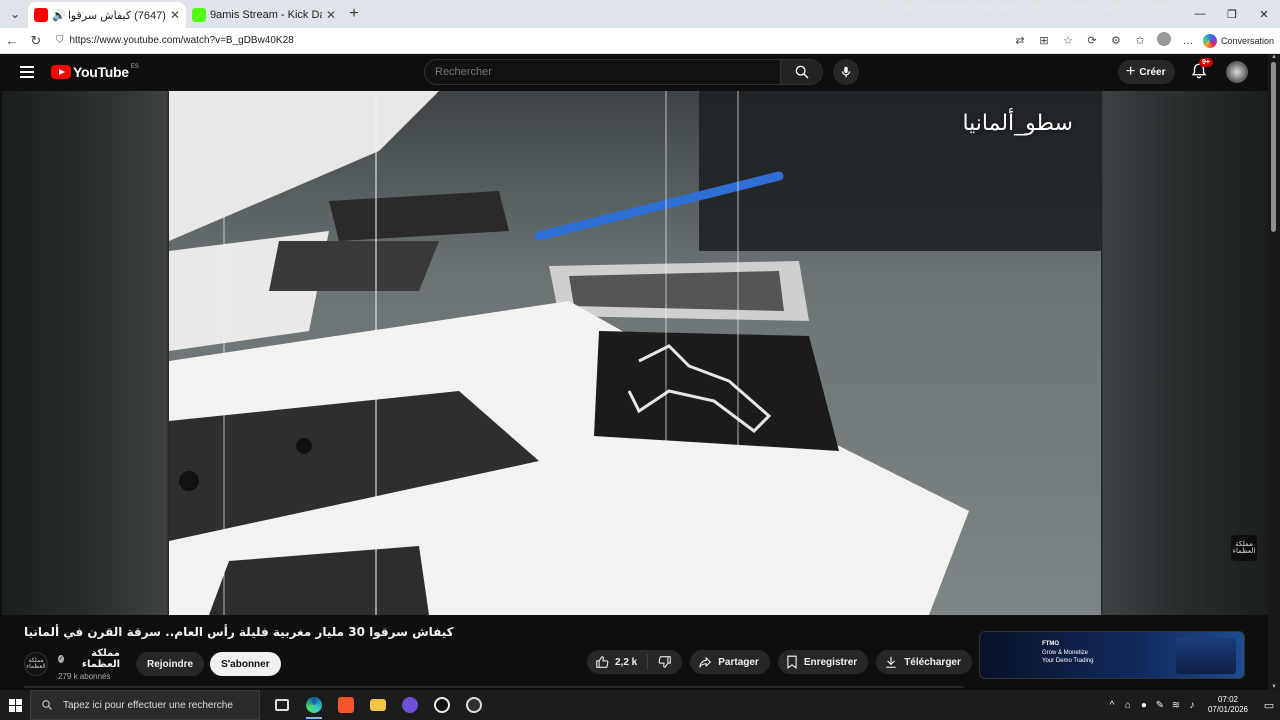 The height and width of the screenshot is (720, 1280). Describe the element at coordinates (1200, 14) in the screenshot. I see `minimize-icon: —` at that location.